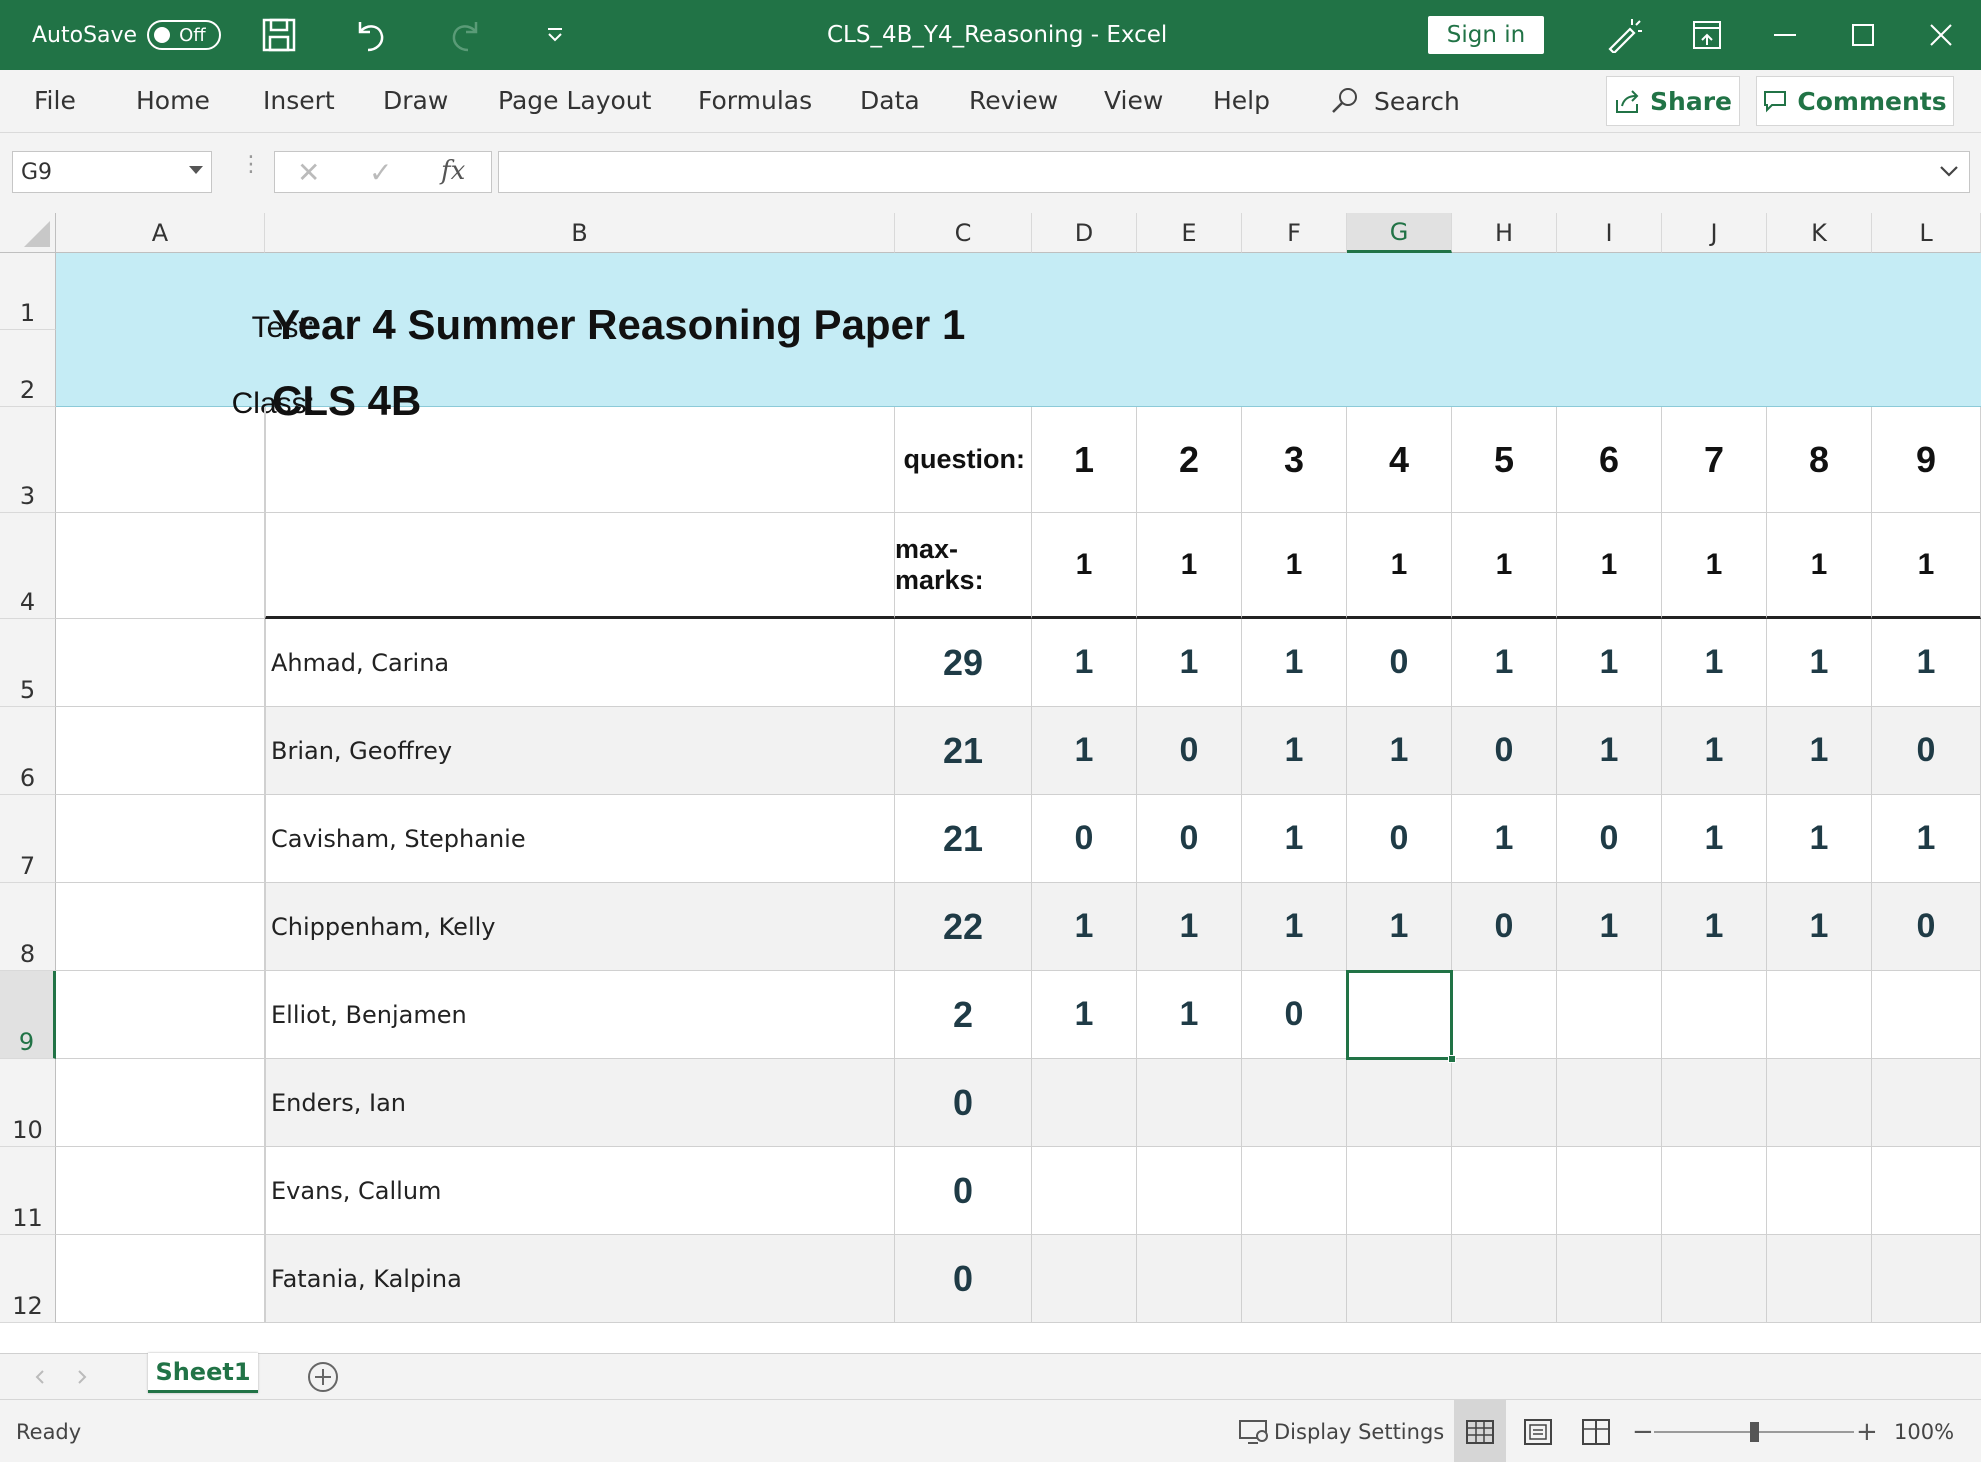  What do you see at coordinates (963, 566) in the screenshot?
I see `max-marks-label: max-marks:` at bounding box center [963, 566].